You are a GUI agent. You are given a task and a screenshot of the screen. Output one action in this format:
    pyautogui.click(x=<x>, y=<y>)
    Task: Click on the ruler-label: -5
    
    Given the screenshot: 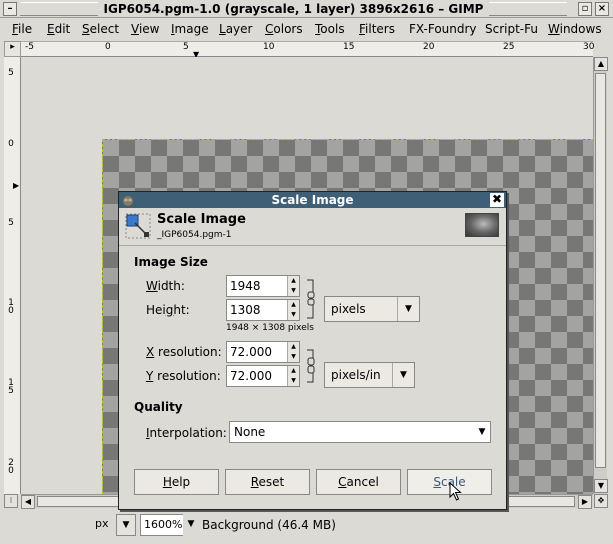 What is the action you would take?
    pyautogui.click(x=29, y=47)
    